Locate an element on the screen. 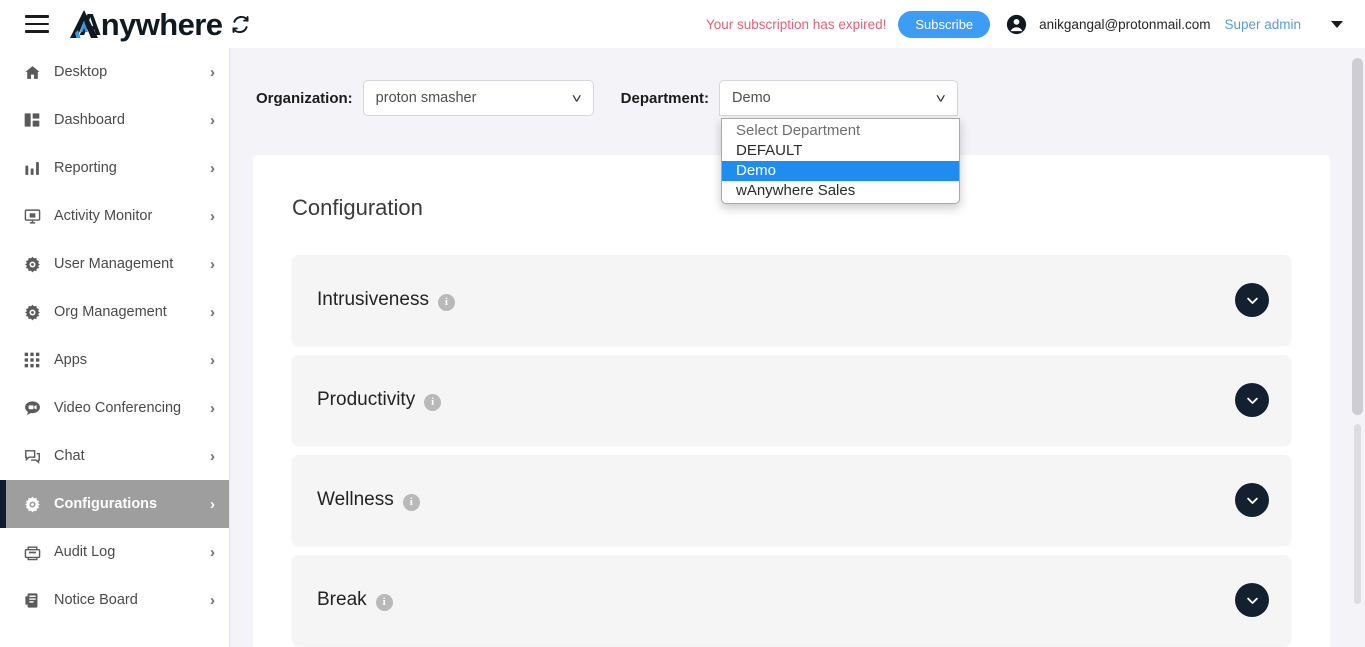  sidebar-item-video-conferencing: Video Conferencing › is located at coordinates (114, 408).